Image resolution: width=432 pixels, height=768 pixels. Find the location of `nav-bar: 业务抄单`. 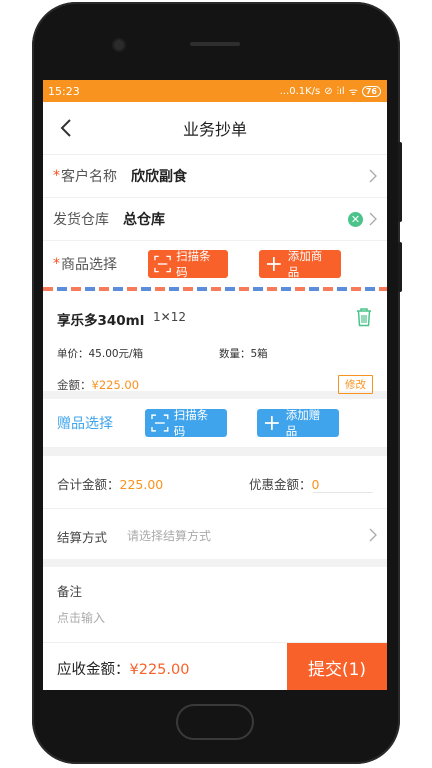

nav-bar: 业务抄单 is located at coordinates (215, 128).